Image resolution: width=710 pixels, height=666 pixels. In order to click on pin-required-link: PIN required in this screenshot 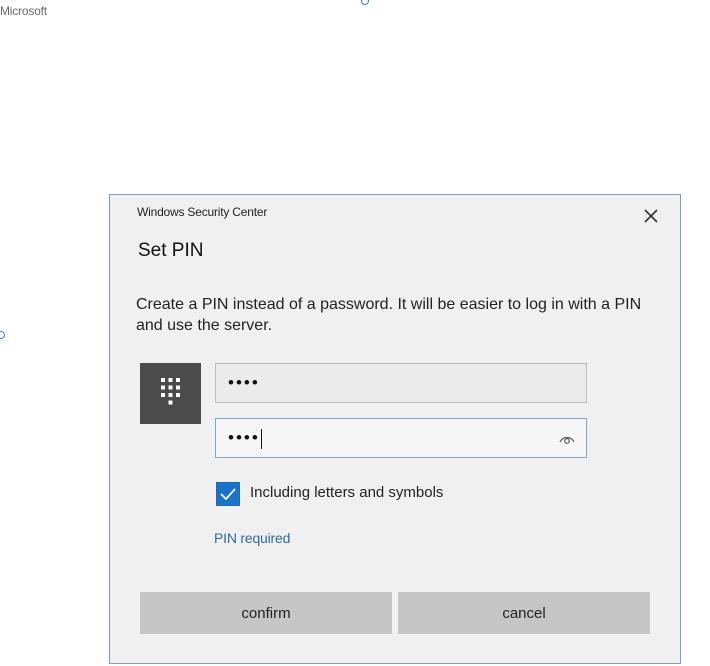, I will do `click(252, 538)`.